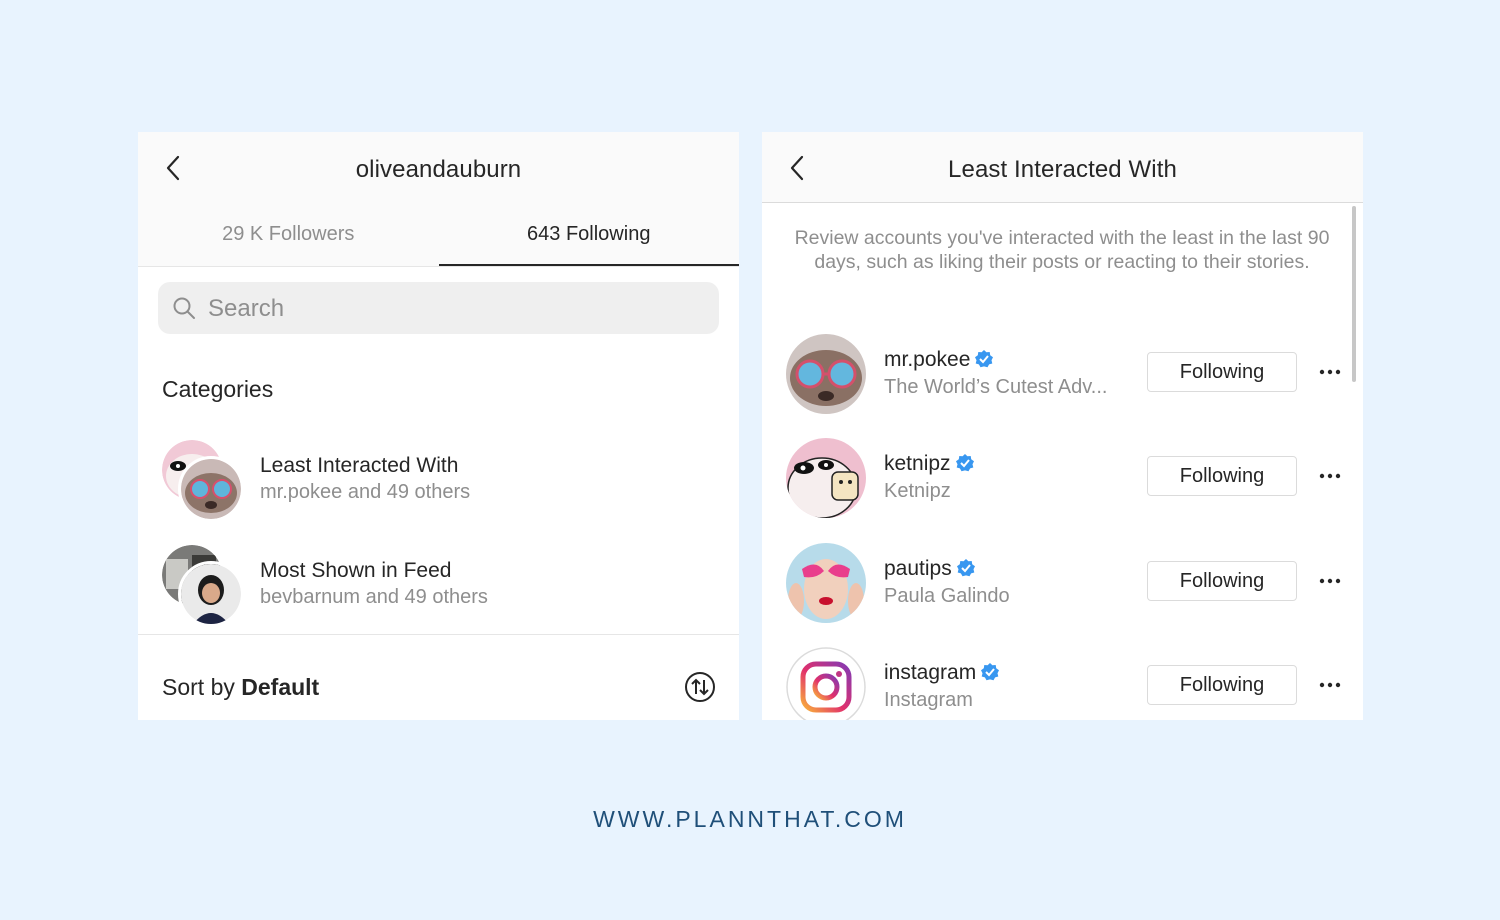 This screenshot has height=920, width=1500. I want to click on account-username: mr.pokee, so click(939, 360).